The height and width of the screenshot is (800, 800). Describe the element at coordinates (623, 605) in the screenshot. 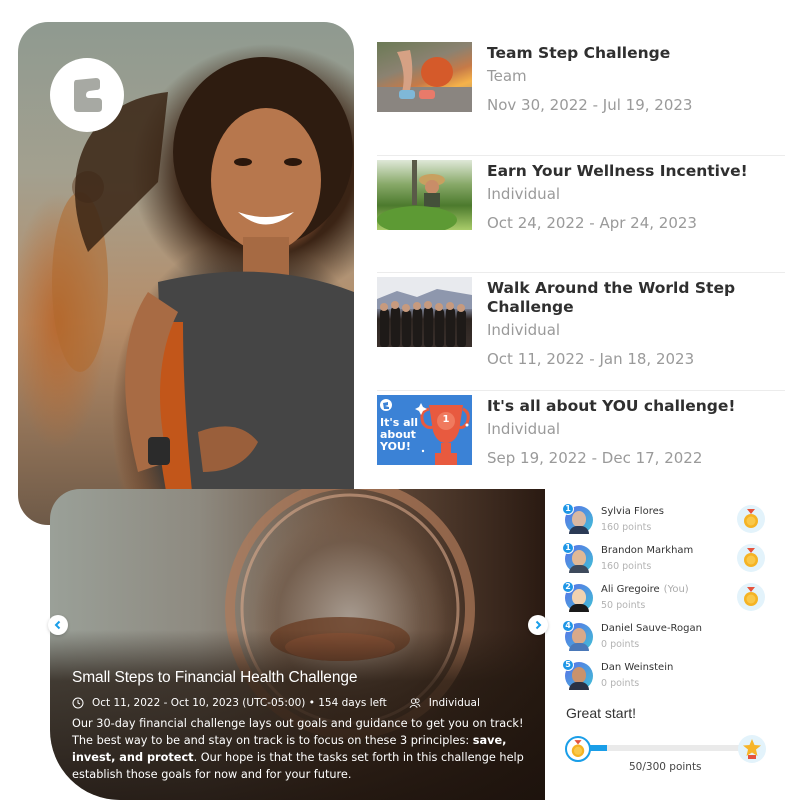

I see `participant-points: 50 points` at that location.